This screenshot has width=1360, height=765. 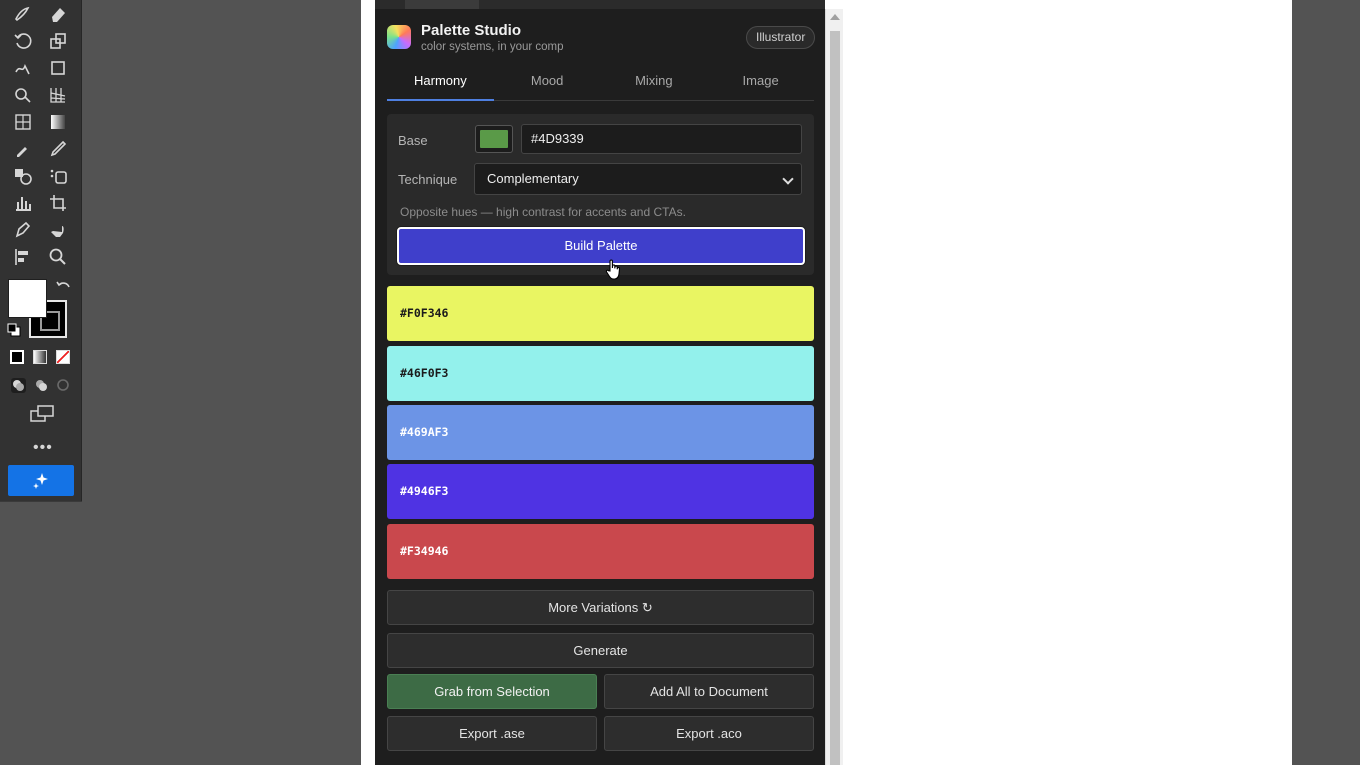 What do you see at coordinates (428, 179) in the screenshot?
I see `technique-label: Technique` at bounding box center [428, 179].